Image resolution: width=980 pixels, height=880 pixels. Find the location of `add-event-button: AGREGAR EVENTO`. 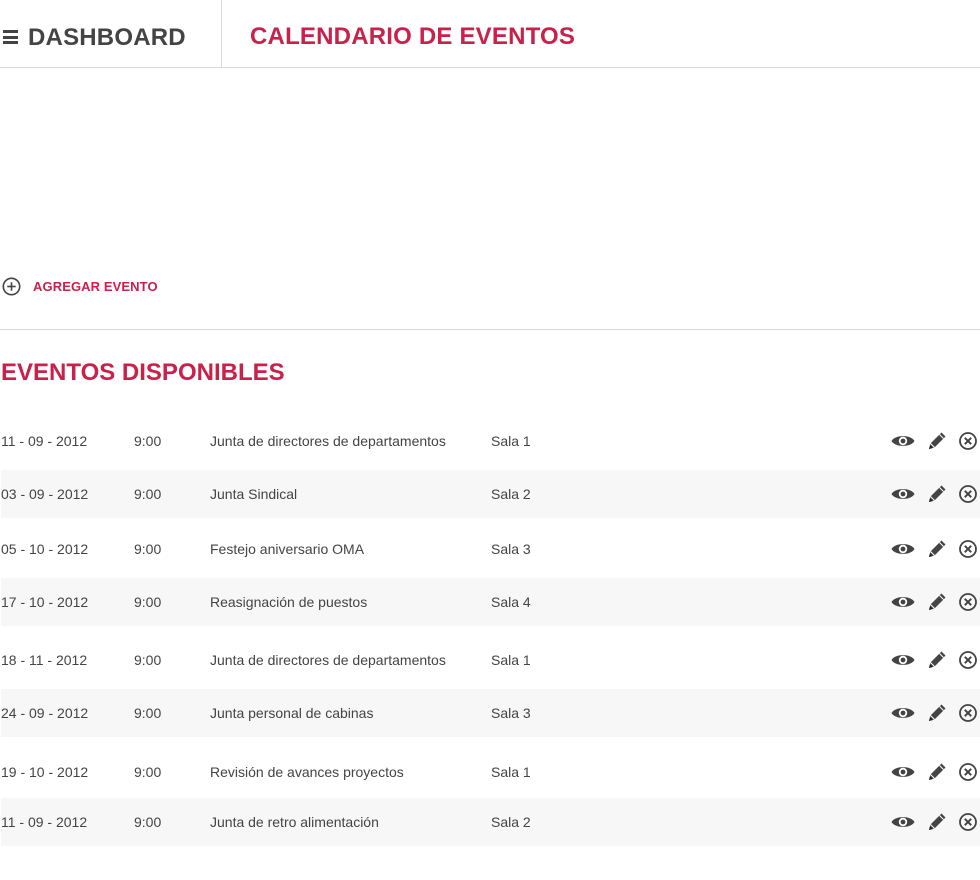

add-event-button: AGREGAR EVENTO is located at coordinates (80, 286).